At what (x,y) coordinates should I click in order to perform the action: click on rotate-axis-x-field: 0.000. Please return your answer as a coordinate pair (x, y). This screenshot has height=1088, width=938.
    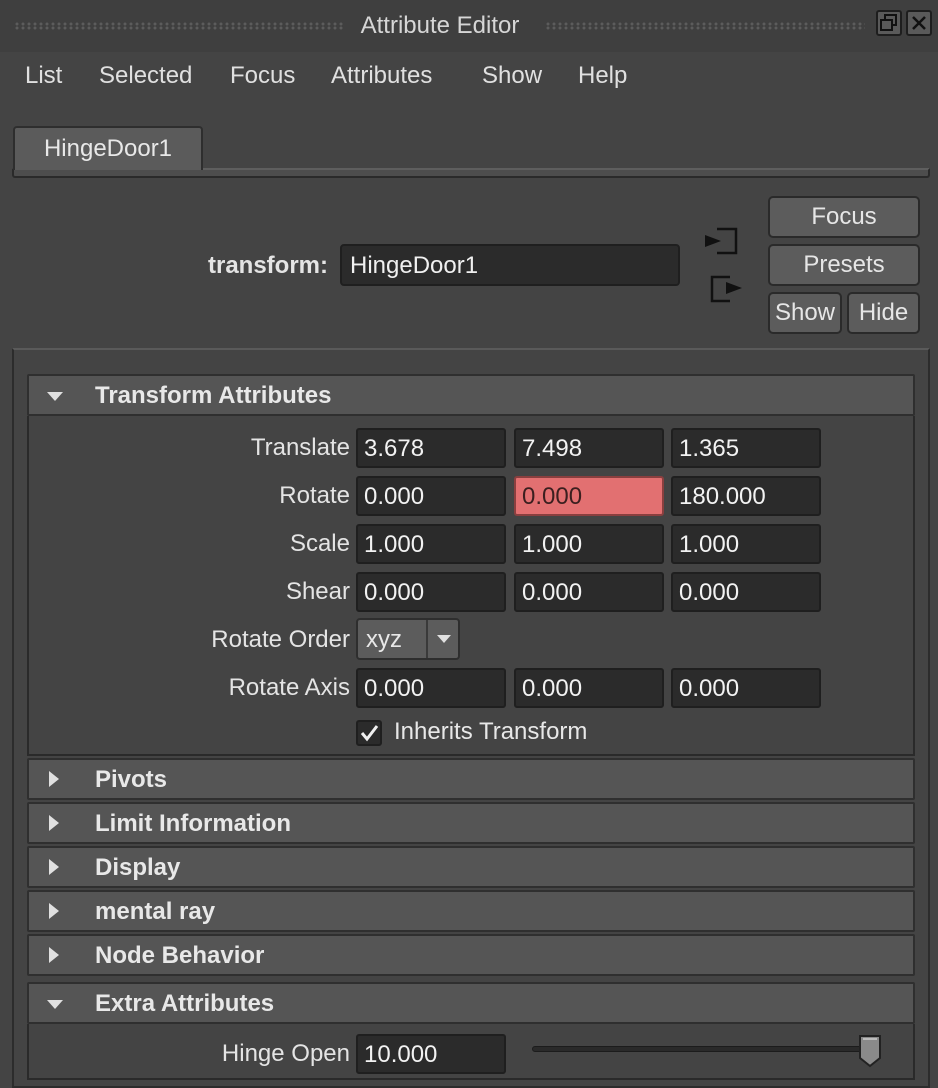
    Looking at the image, I should click on (431, 688).